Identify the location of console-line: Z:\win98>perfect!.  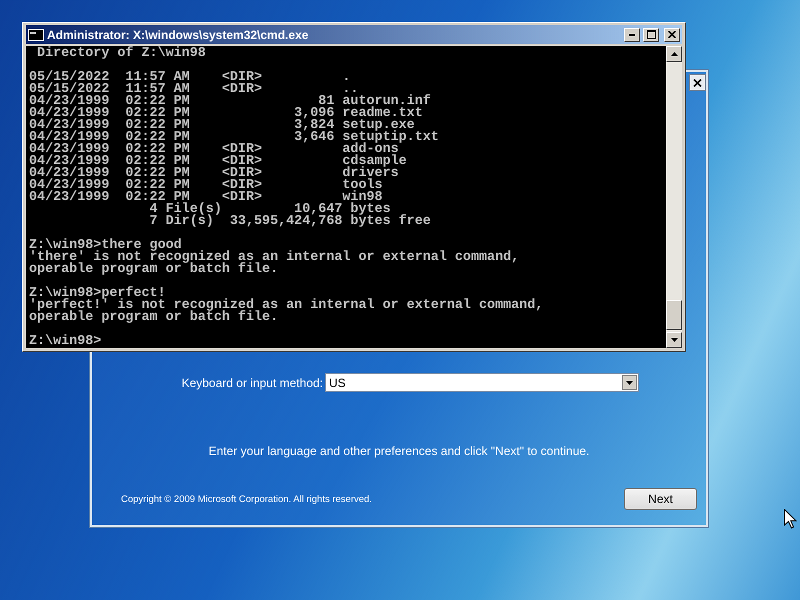
(98, 294).